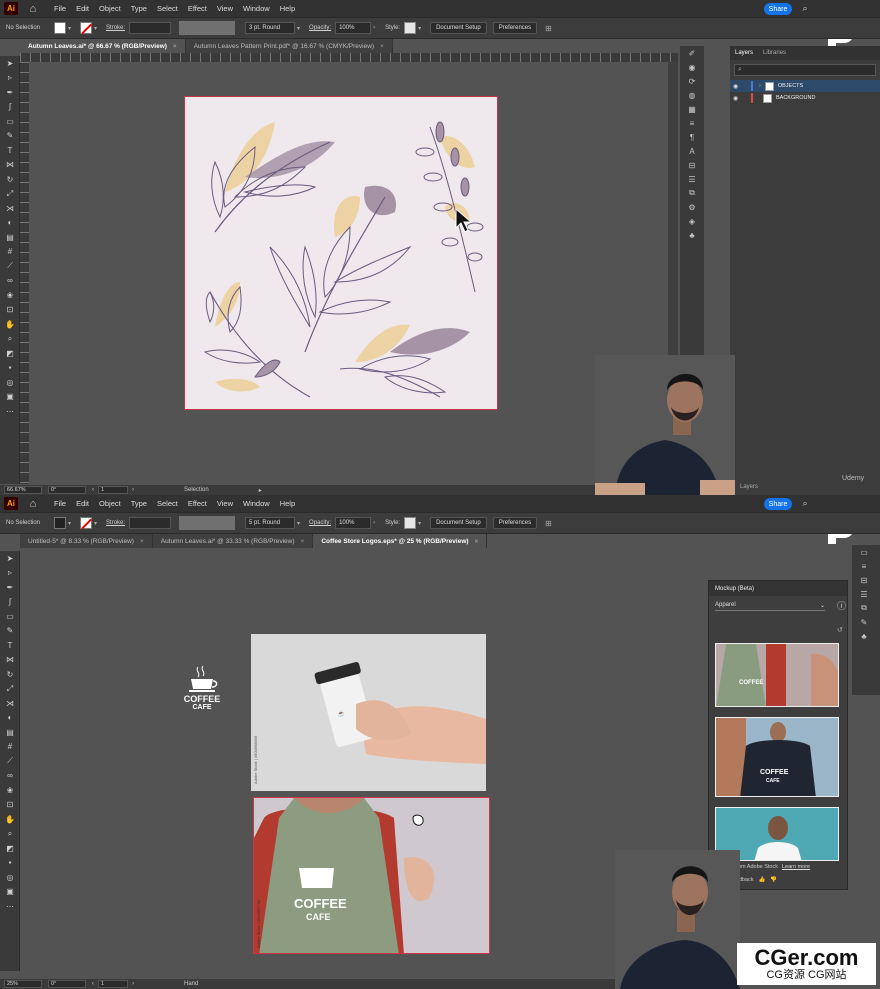 Image resolution: width=880 pixels, height=989 pixels. I want to click on menu-effect: Effect, so click(197, 503).